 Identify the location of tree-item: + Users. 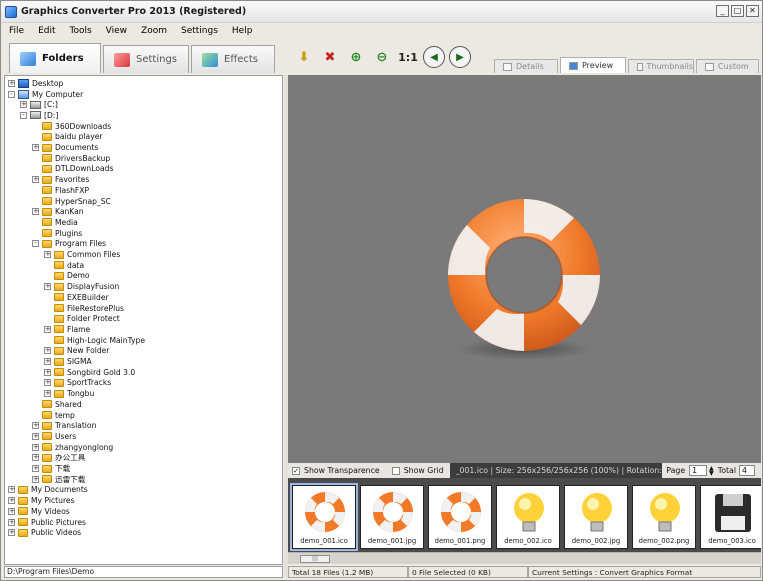
(54, 436).